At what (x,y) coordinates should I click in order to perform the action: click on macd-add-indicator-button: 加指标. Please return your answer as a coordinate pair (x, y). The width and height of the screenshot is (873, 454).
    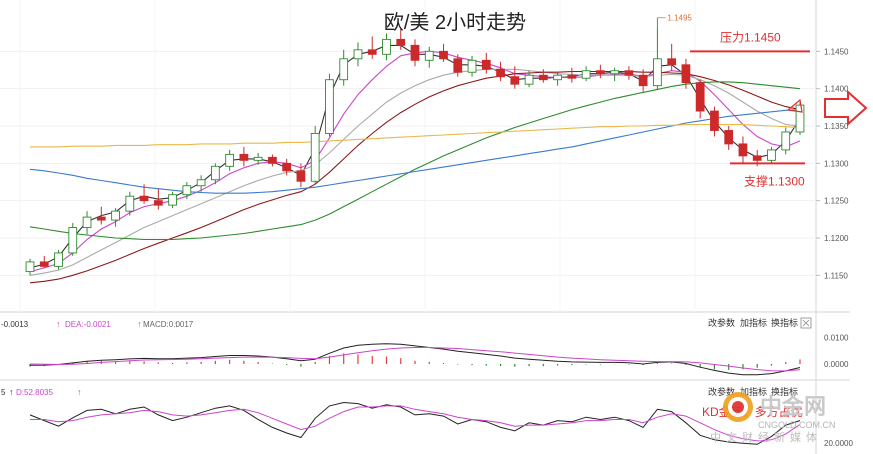
    Looking at the image, I should click on (753, 322).